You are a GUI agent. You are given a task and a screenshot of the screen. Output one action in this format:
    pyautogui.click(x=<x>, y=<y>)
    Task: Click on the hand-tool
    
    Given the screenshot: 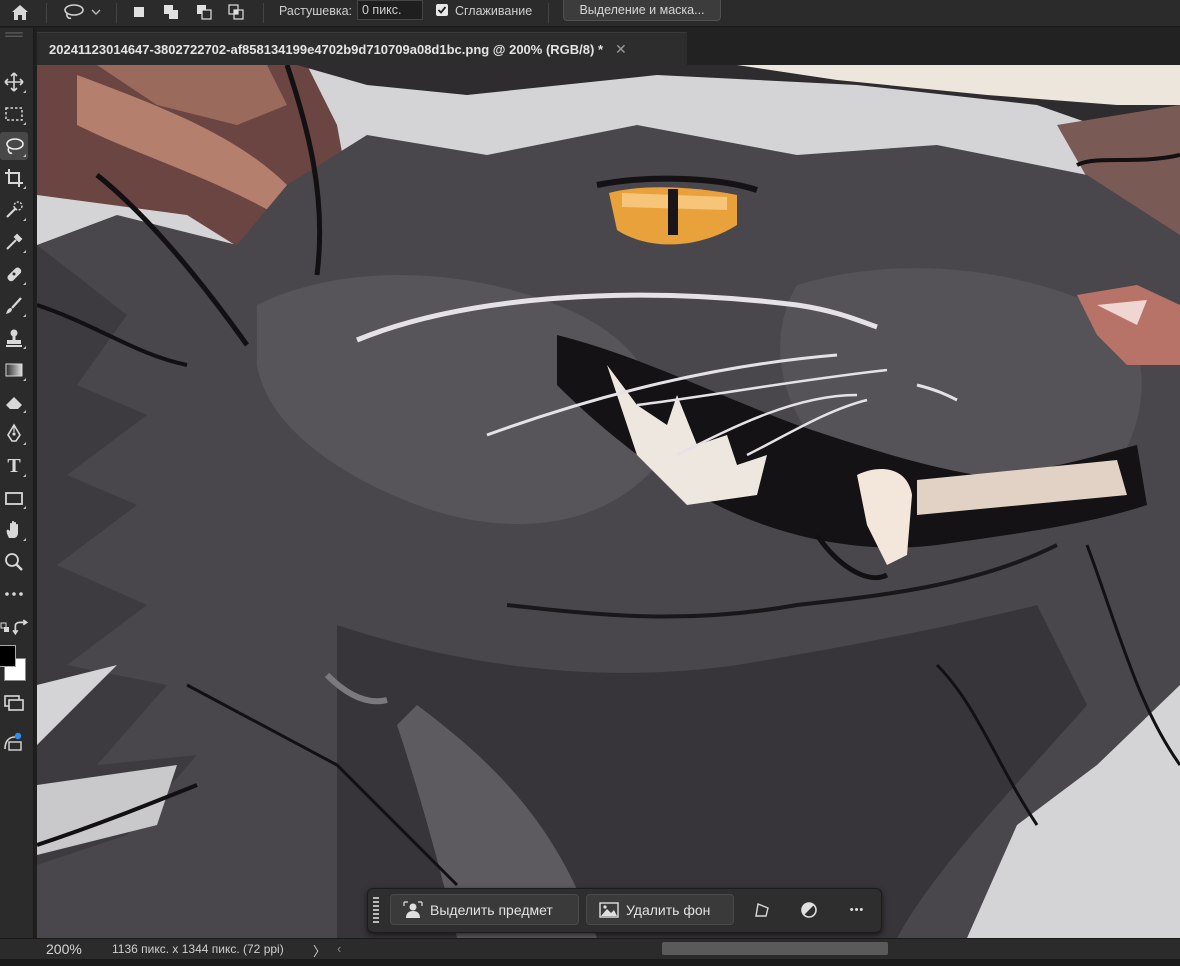 What is the action you would take?
    pyautogui.click(x=14, y=530)
    